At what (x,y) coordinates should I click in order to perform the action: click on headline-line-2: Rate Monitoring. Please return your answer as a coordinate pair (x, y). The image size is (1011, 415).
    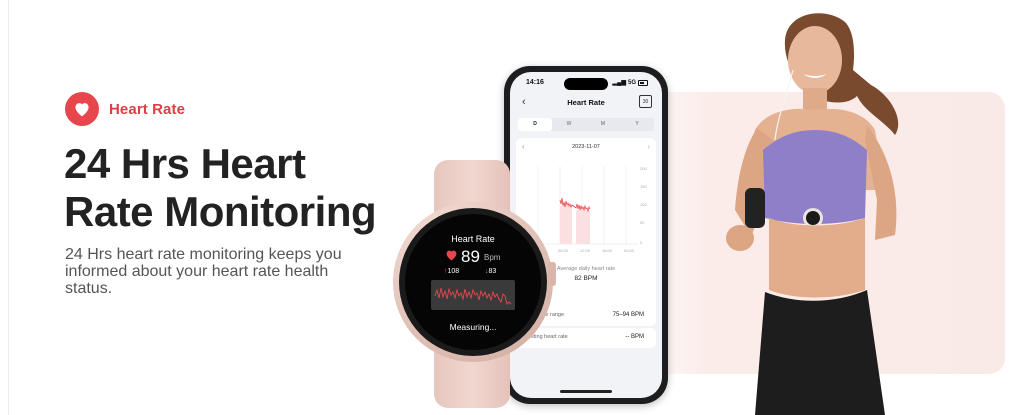
    Looking at the image, I should click on (220, 211).